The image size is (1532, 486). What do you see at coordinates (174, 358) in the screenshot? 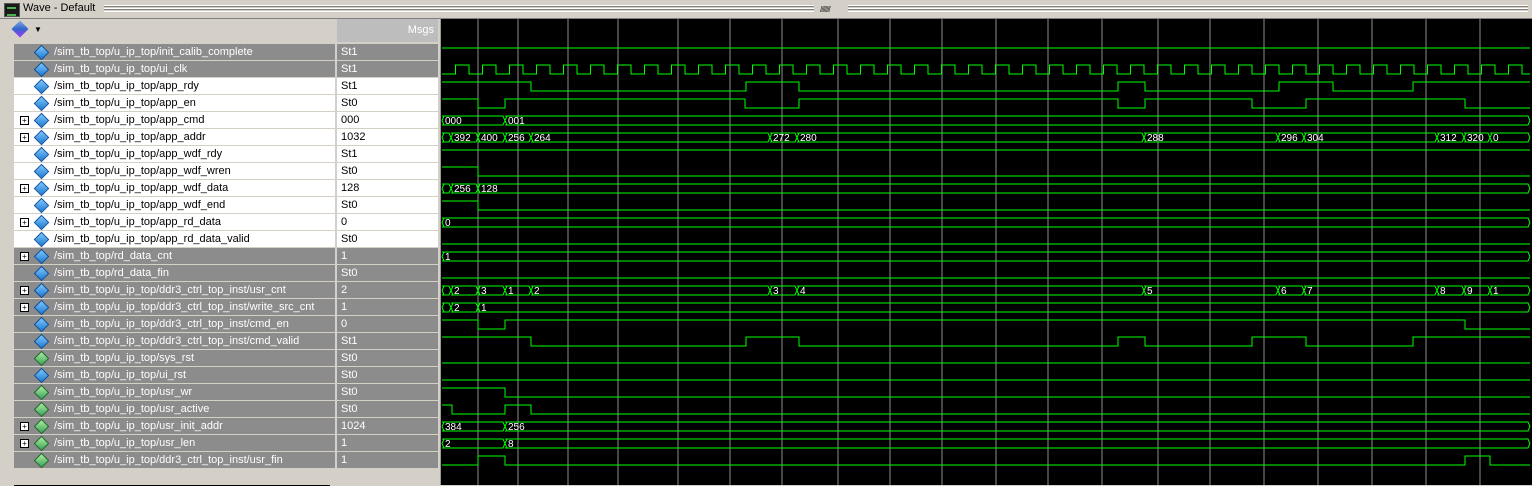
I see `signal-row: /sim_tb_top/u_ip_top/sys_rst` at bounding box center [174, 358].